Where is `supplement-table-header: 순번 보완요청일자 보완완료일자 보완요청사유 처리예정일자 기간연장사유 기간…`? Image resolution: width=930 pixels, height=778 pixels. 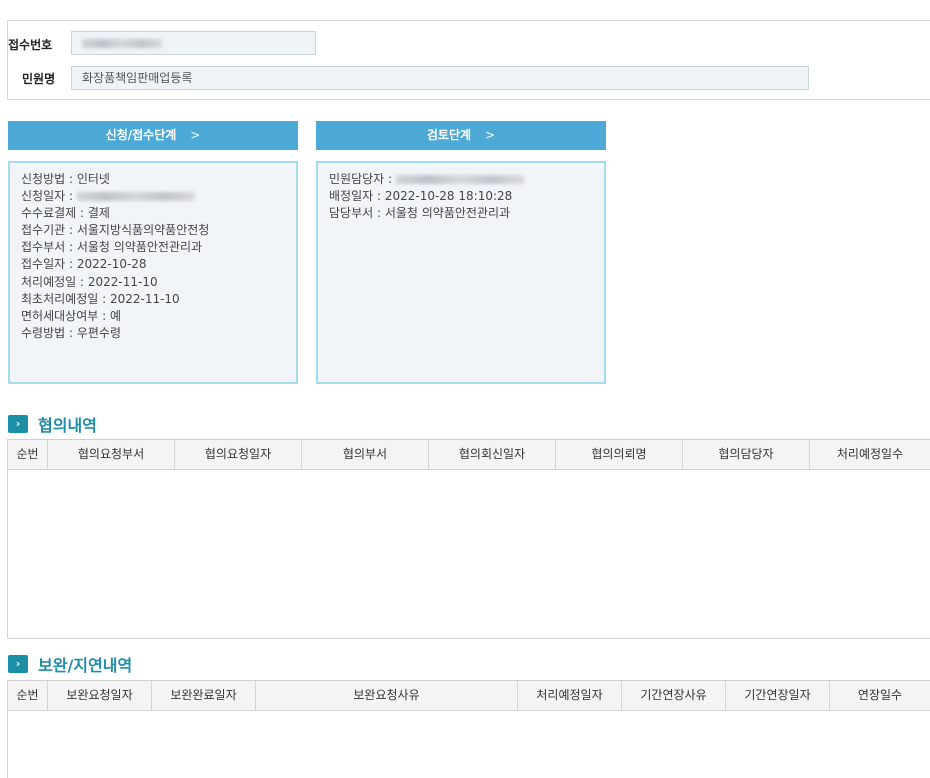
supplement-table-header: 순번 보완요청일자 보완완료일자 보완요청사유 처리예정일자 기간연장사유 기간… is located at coordinates (469, 696).